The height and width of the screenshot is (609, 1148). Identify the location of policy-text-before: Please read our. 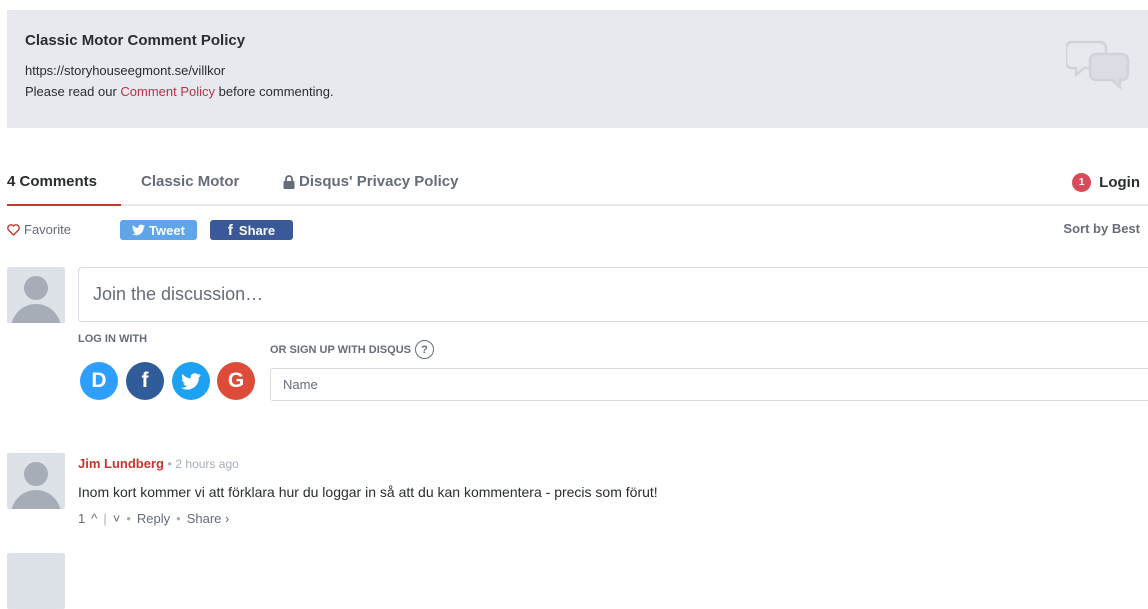
(73, 91).